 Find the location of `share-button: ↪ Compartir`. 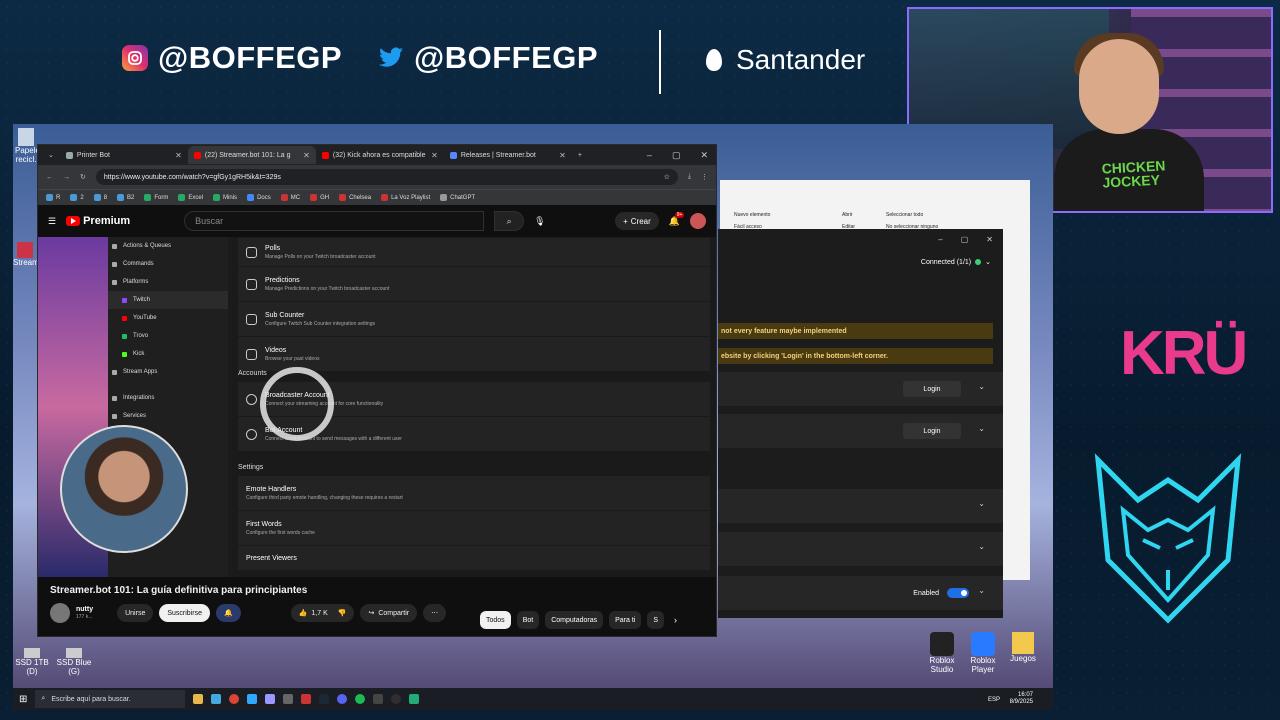

share-button: ↪ Compartir is located at coordinates (389, 613).